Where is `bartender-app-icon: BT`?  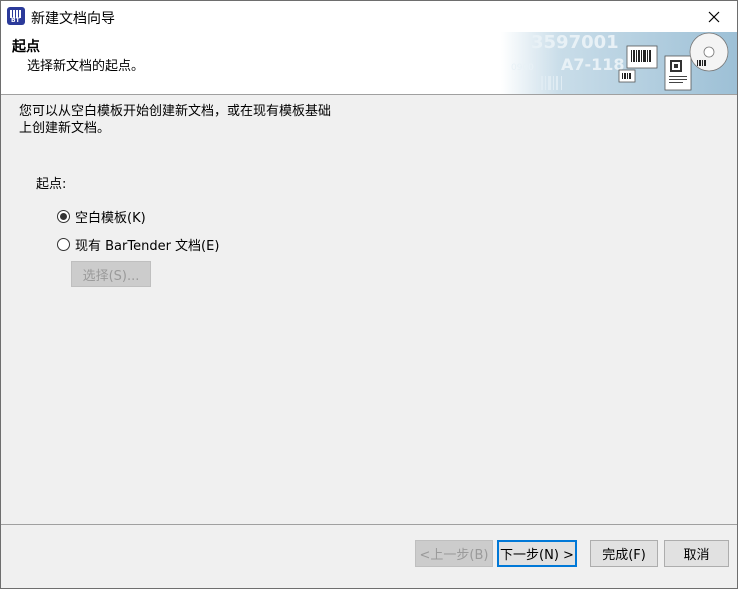 bartender-app-icon: BT is located at coordinates (16, 16).